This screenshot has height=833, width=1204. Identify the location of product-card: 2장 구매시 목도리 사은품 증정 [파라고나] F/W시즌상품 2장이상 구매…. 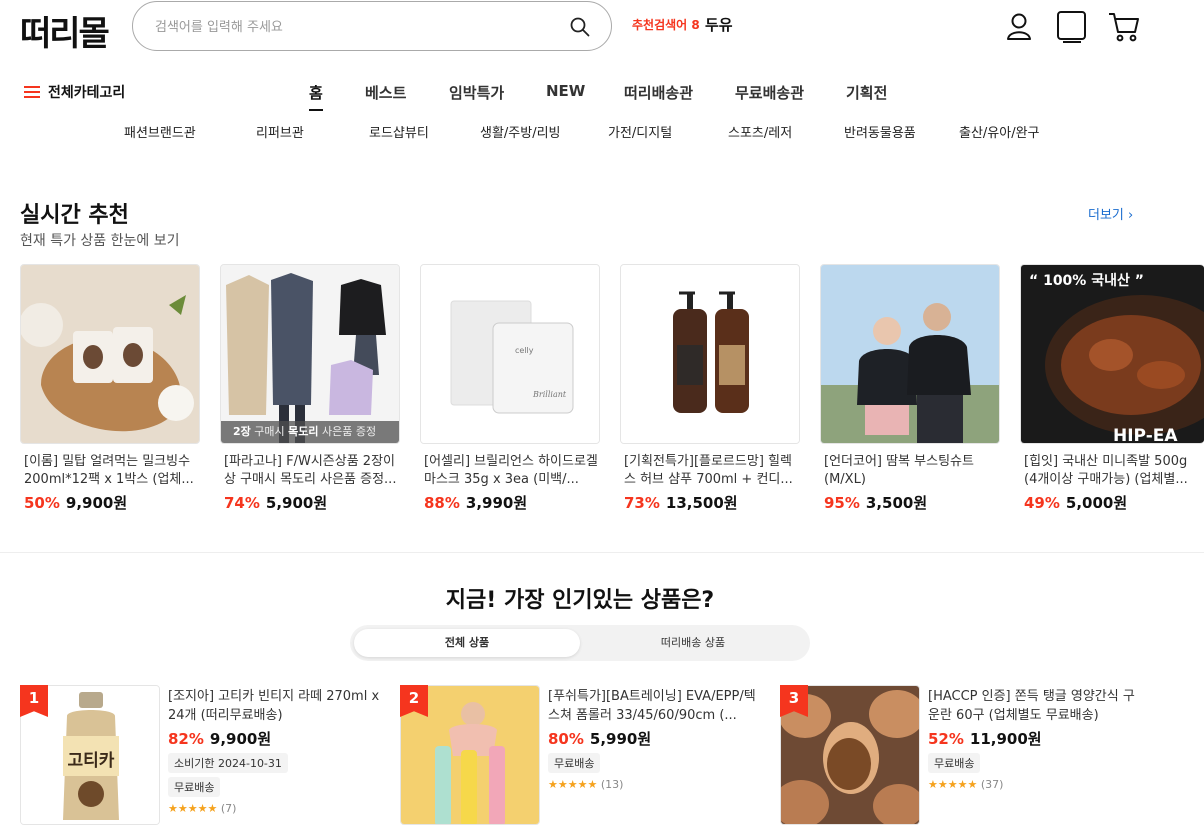
(310, 388).